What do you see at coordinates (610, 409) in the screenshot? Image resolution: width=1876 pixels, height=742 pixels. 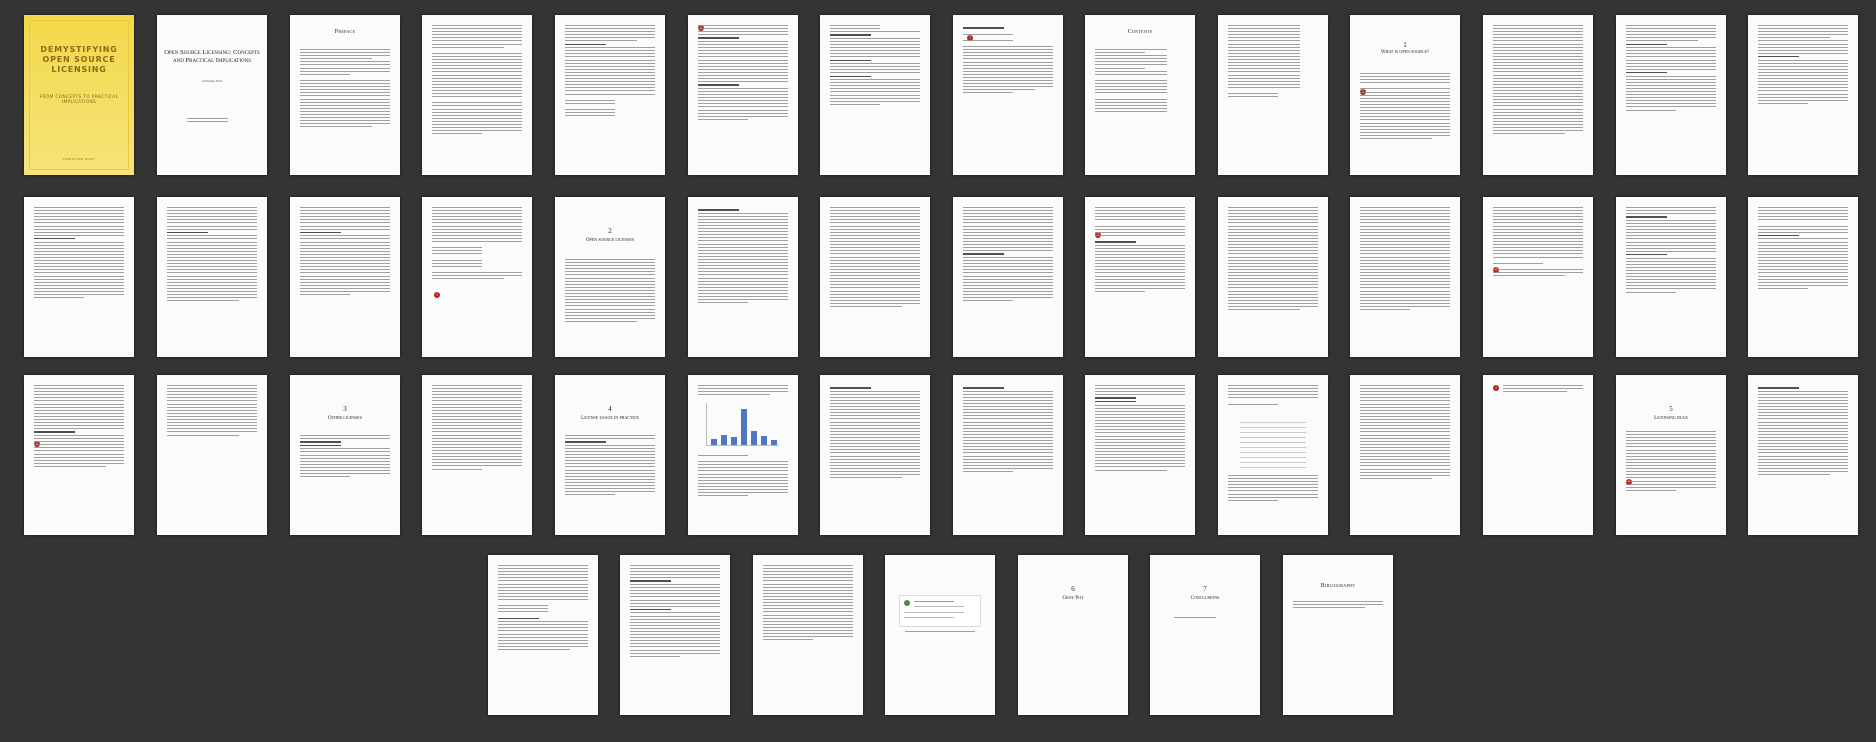 I see `chapter-number: 4` at bounding box center [610, 409].